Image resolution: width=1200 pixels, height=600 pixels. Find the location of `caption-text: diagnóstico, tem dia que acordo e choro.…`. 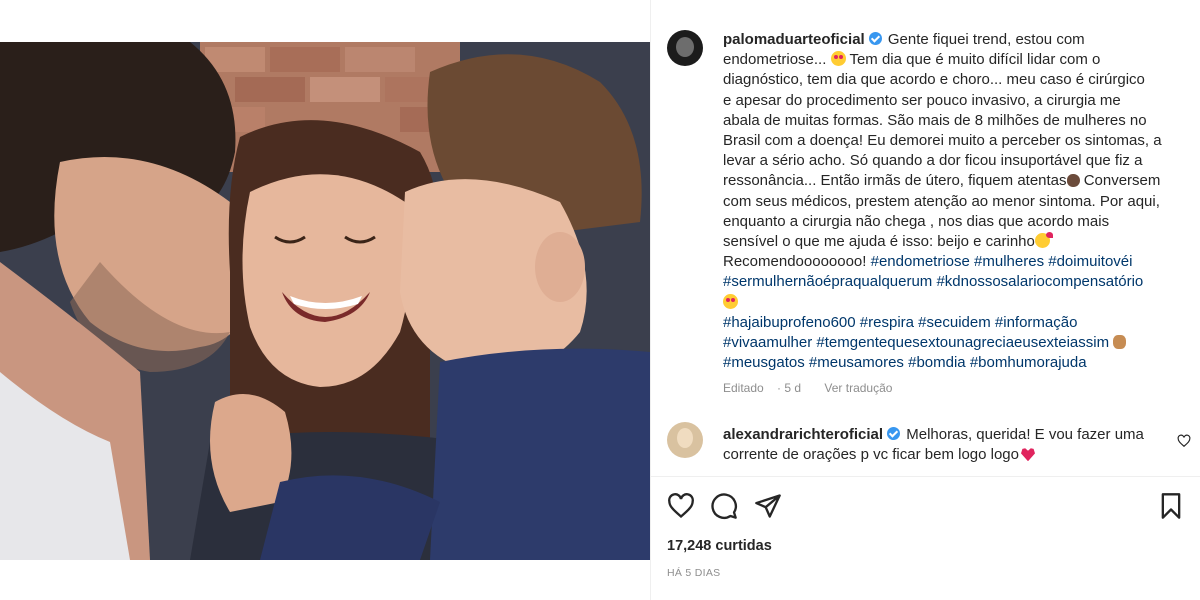

caption-text: diagnóstico, tem dia que acordo e choro.… is located at coordinates (934, 80).